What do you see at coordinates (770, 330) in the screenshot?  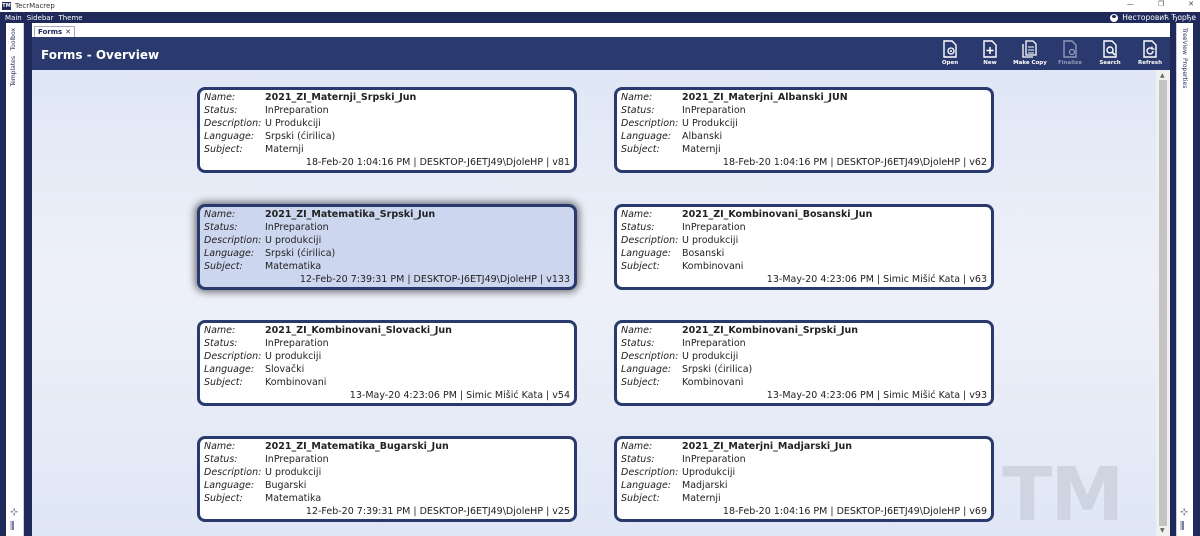 I see `form-name: 2021_ZI_Kombinovani_Srpski_Jun` at bounding box center [770, 330].